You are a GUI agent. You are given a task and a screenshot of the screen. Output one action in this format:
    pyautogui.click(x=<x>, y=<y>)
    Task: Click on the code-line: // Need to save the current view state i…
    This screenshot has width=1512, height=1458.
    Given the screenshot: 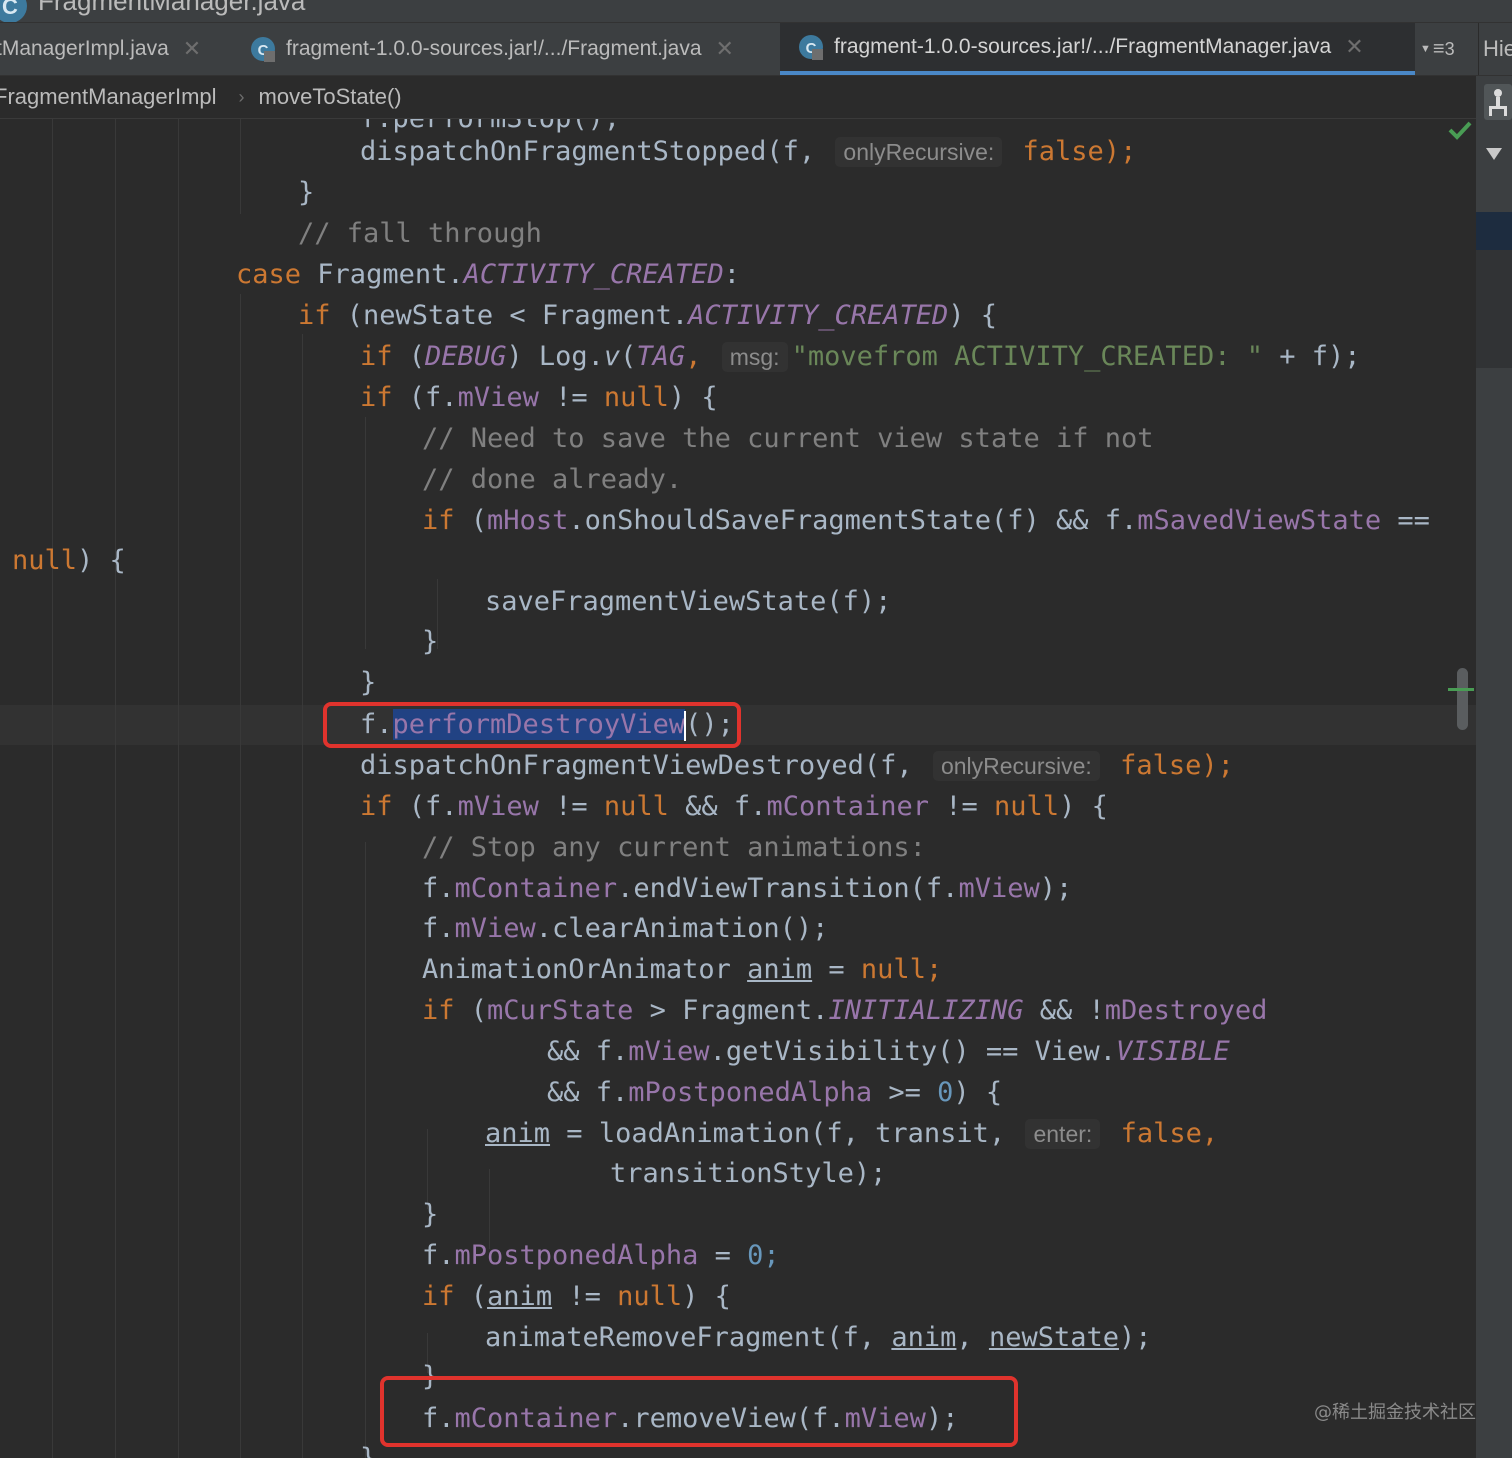 What is the action you would take?
    pyautogui.click(x=788, y=438)
    